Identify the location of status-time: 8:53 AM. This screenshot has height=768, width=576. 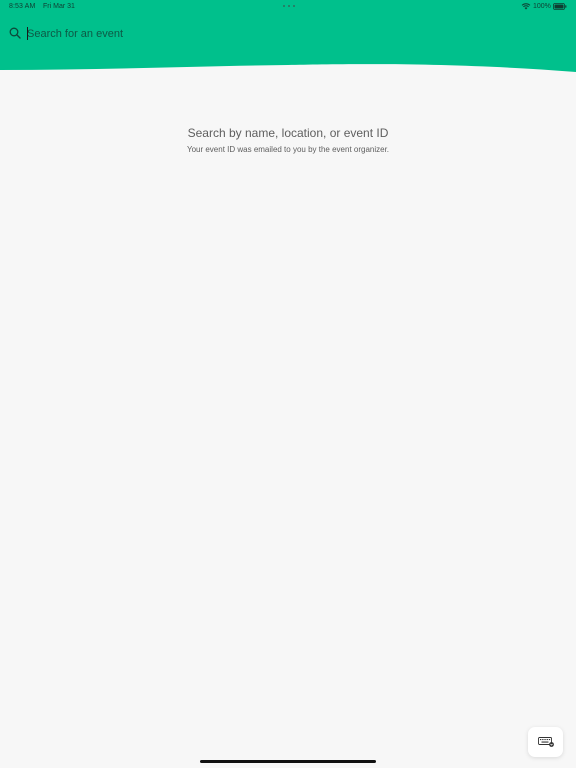
(22, 6).